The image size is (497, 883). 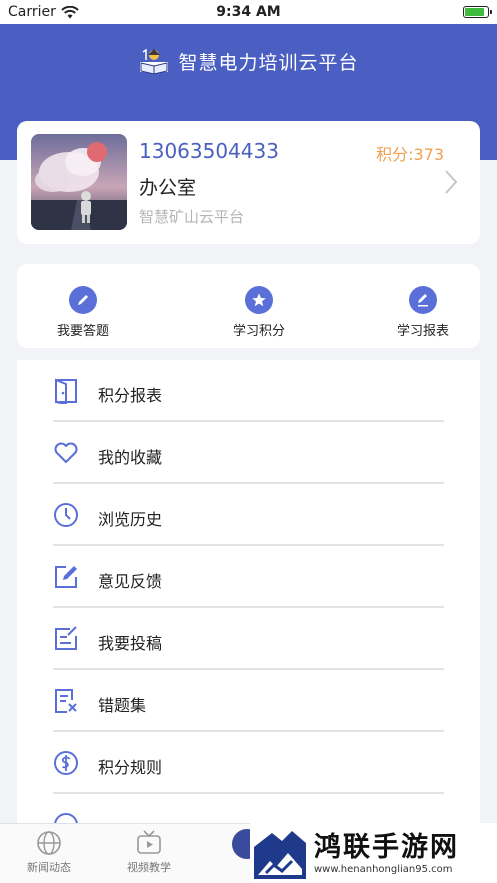 I want to click on organization-label: 智慧矿山云平台, so click(x=192, y=217).